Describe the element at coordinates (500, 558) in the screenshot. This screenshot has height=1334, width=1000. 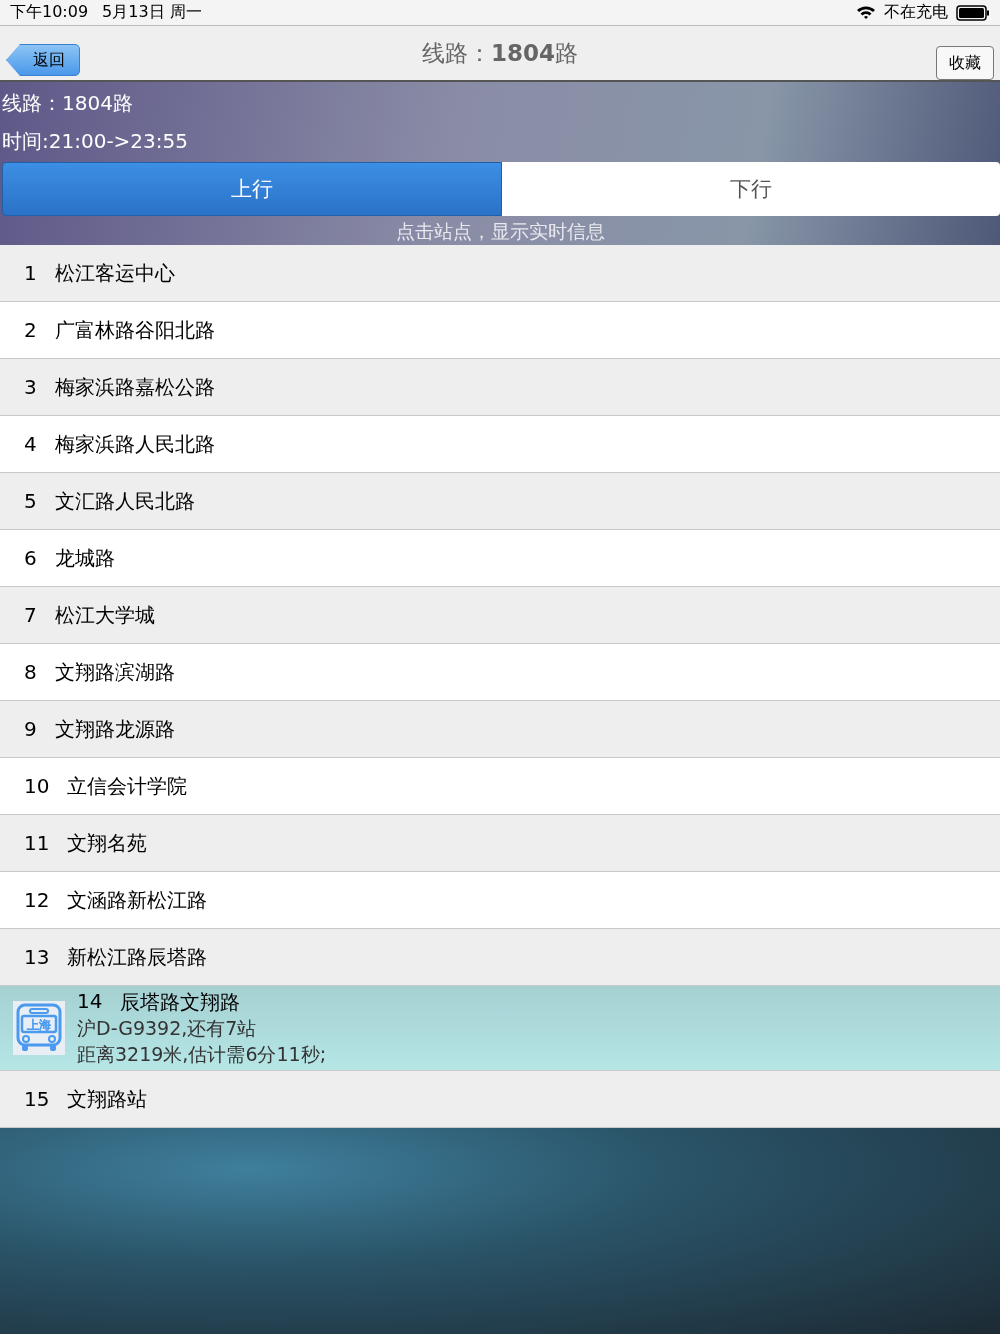
I see `stop-row: 6 龙城路` at that location.